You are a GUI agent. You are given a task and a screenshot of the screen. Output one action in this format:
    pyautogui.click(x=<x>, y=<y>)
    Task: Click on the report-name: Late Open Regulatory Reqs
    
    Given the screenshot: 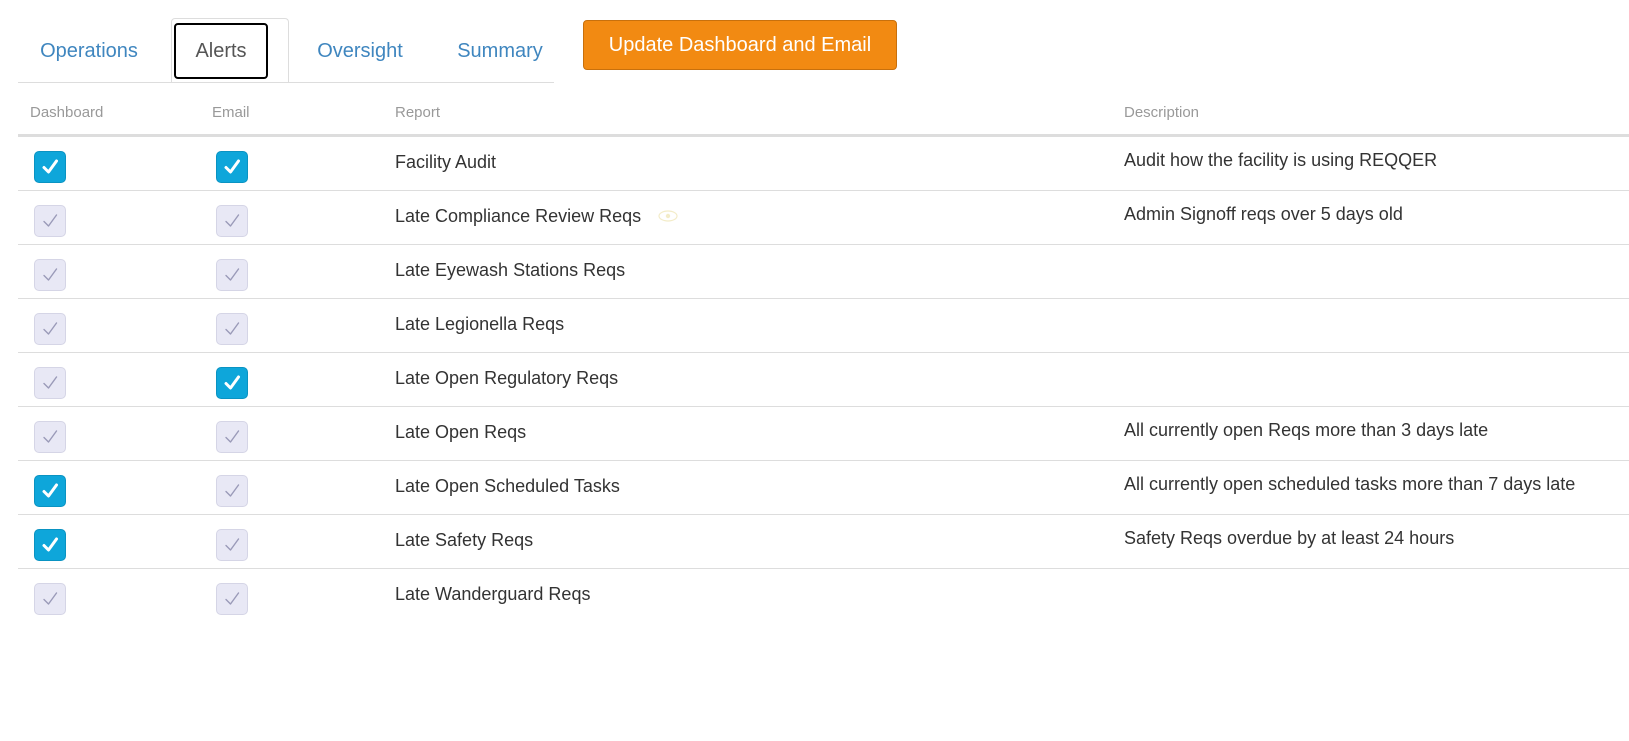 What is the action you would take?
    pyautogui.click(x=507, y=378)
    